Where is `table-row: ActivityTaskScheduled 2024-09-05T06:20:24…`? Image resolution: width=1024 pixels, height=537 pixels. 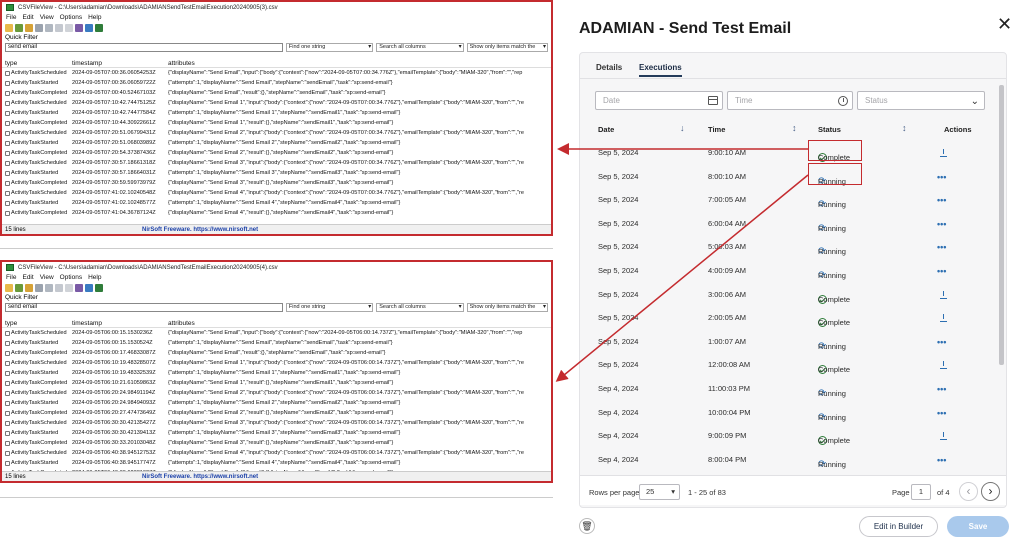 table-row: ActivityTaskScheduled 2024-09-05T06:20:24… is located at coordinates (276, 393).